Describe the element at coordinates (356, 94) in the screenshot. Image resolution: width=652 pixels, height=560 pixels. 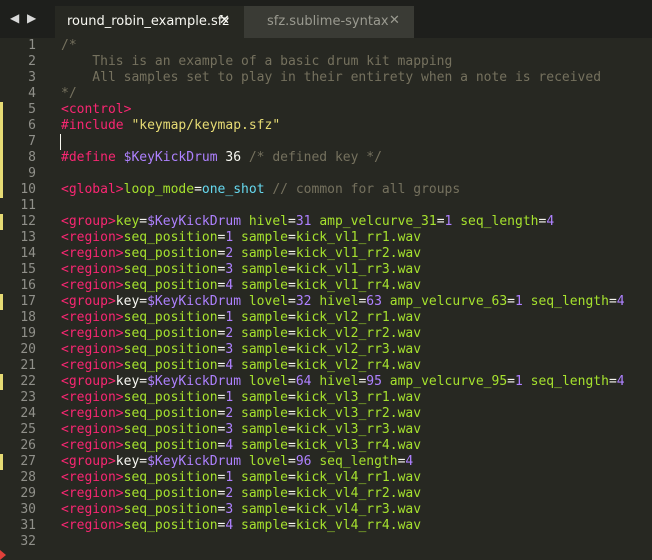
I see `code-line: */` at that location.